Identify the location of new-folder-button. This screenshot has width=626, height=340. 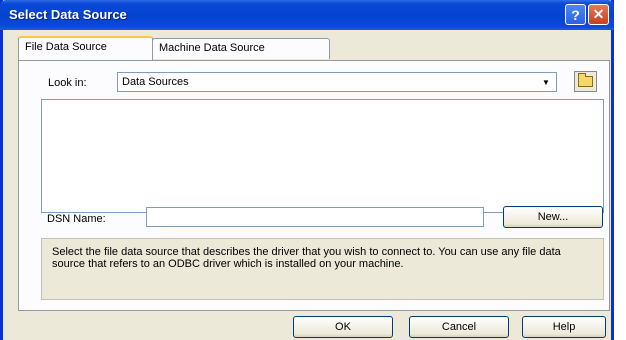
(585, 81).